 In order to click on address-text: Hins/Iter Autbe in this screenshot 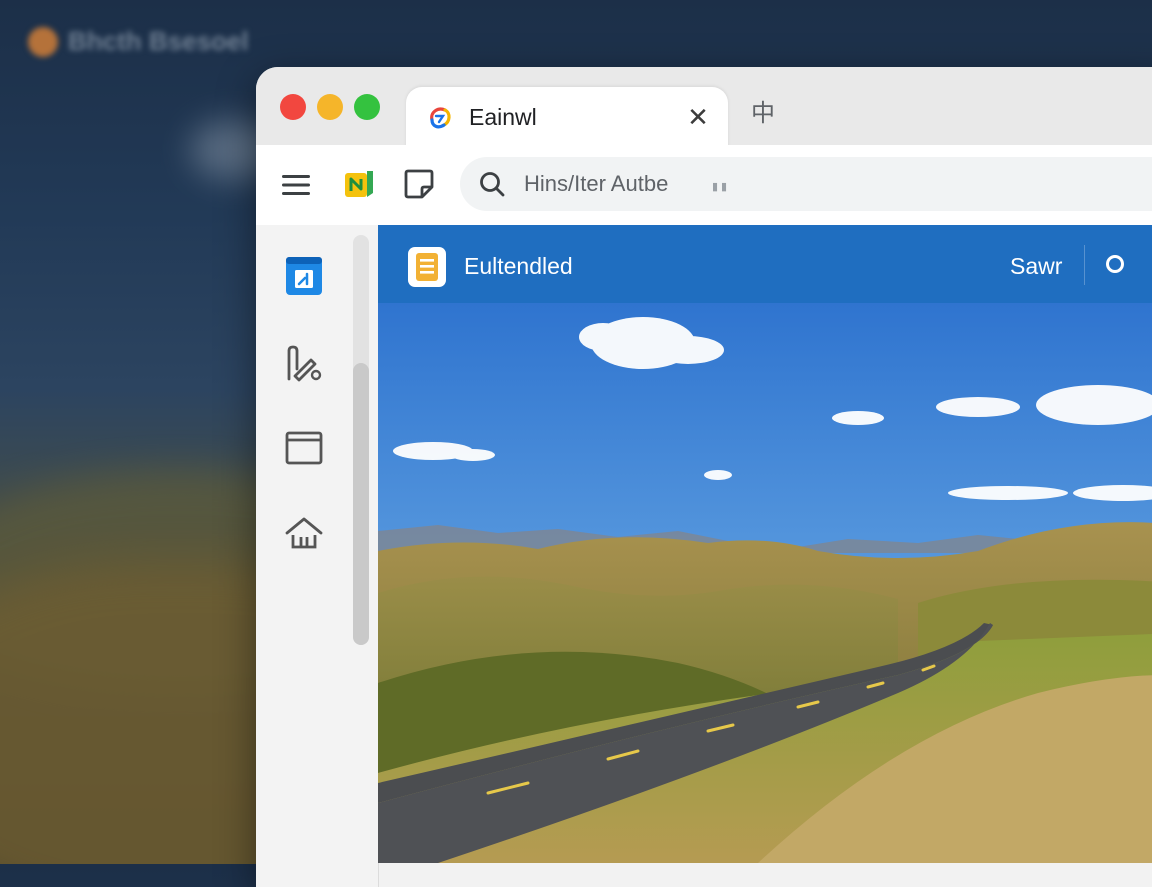, I will do `click(596, 183)`.